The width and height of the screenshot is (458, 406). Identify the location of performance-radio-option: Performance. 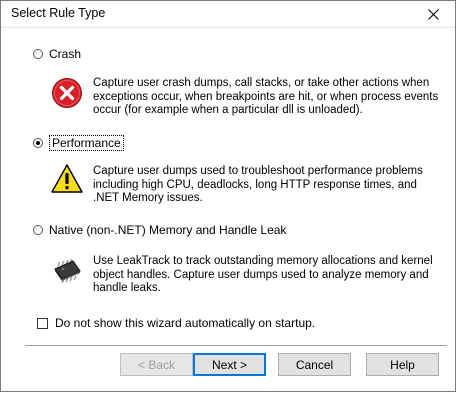
(78, 143).